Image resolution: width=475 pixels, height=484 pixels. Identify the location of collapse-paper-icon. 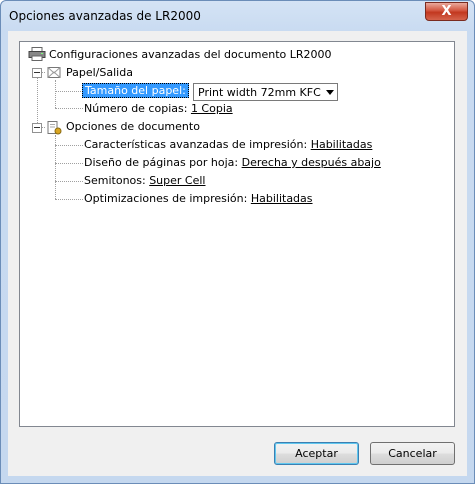
(37, 73).